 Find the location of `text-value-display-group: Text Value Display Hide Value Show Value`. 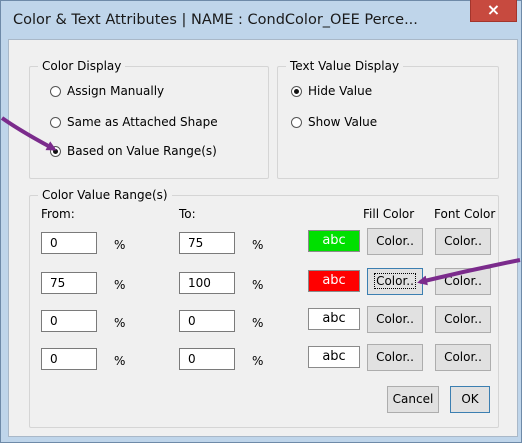

text-value-display-group: Text Value Display Hide Value Show Value is located at coordinates (388, 119).